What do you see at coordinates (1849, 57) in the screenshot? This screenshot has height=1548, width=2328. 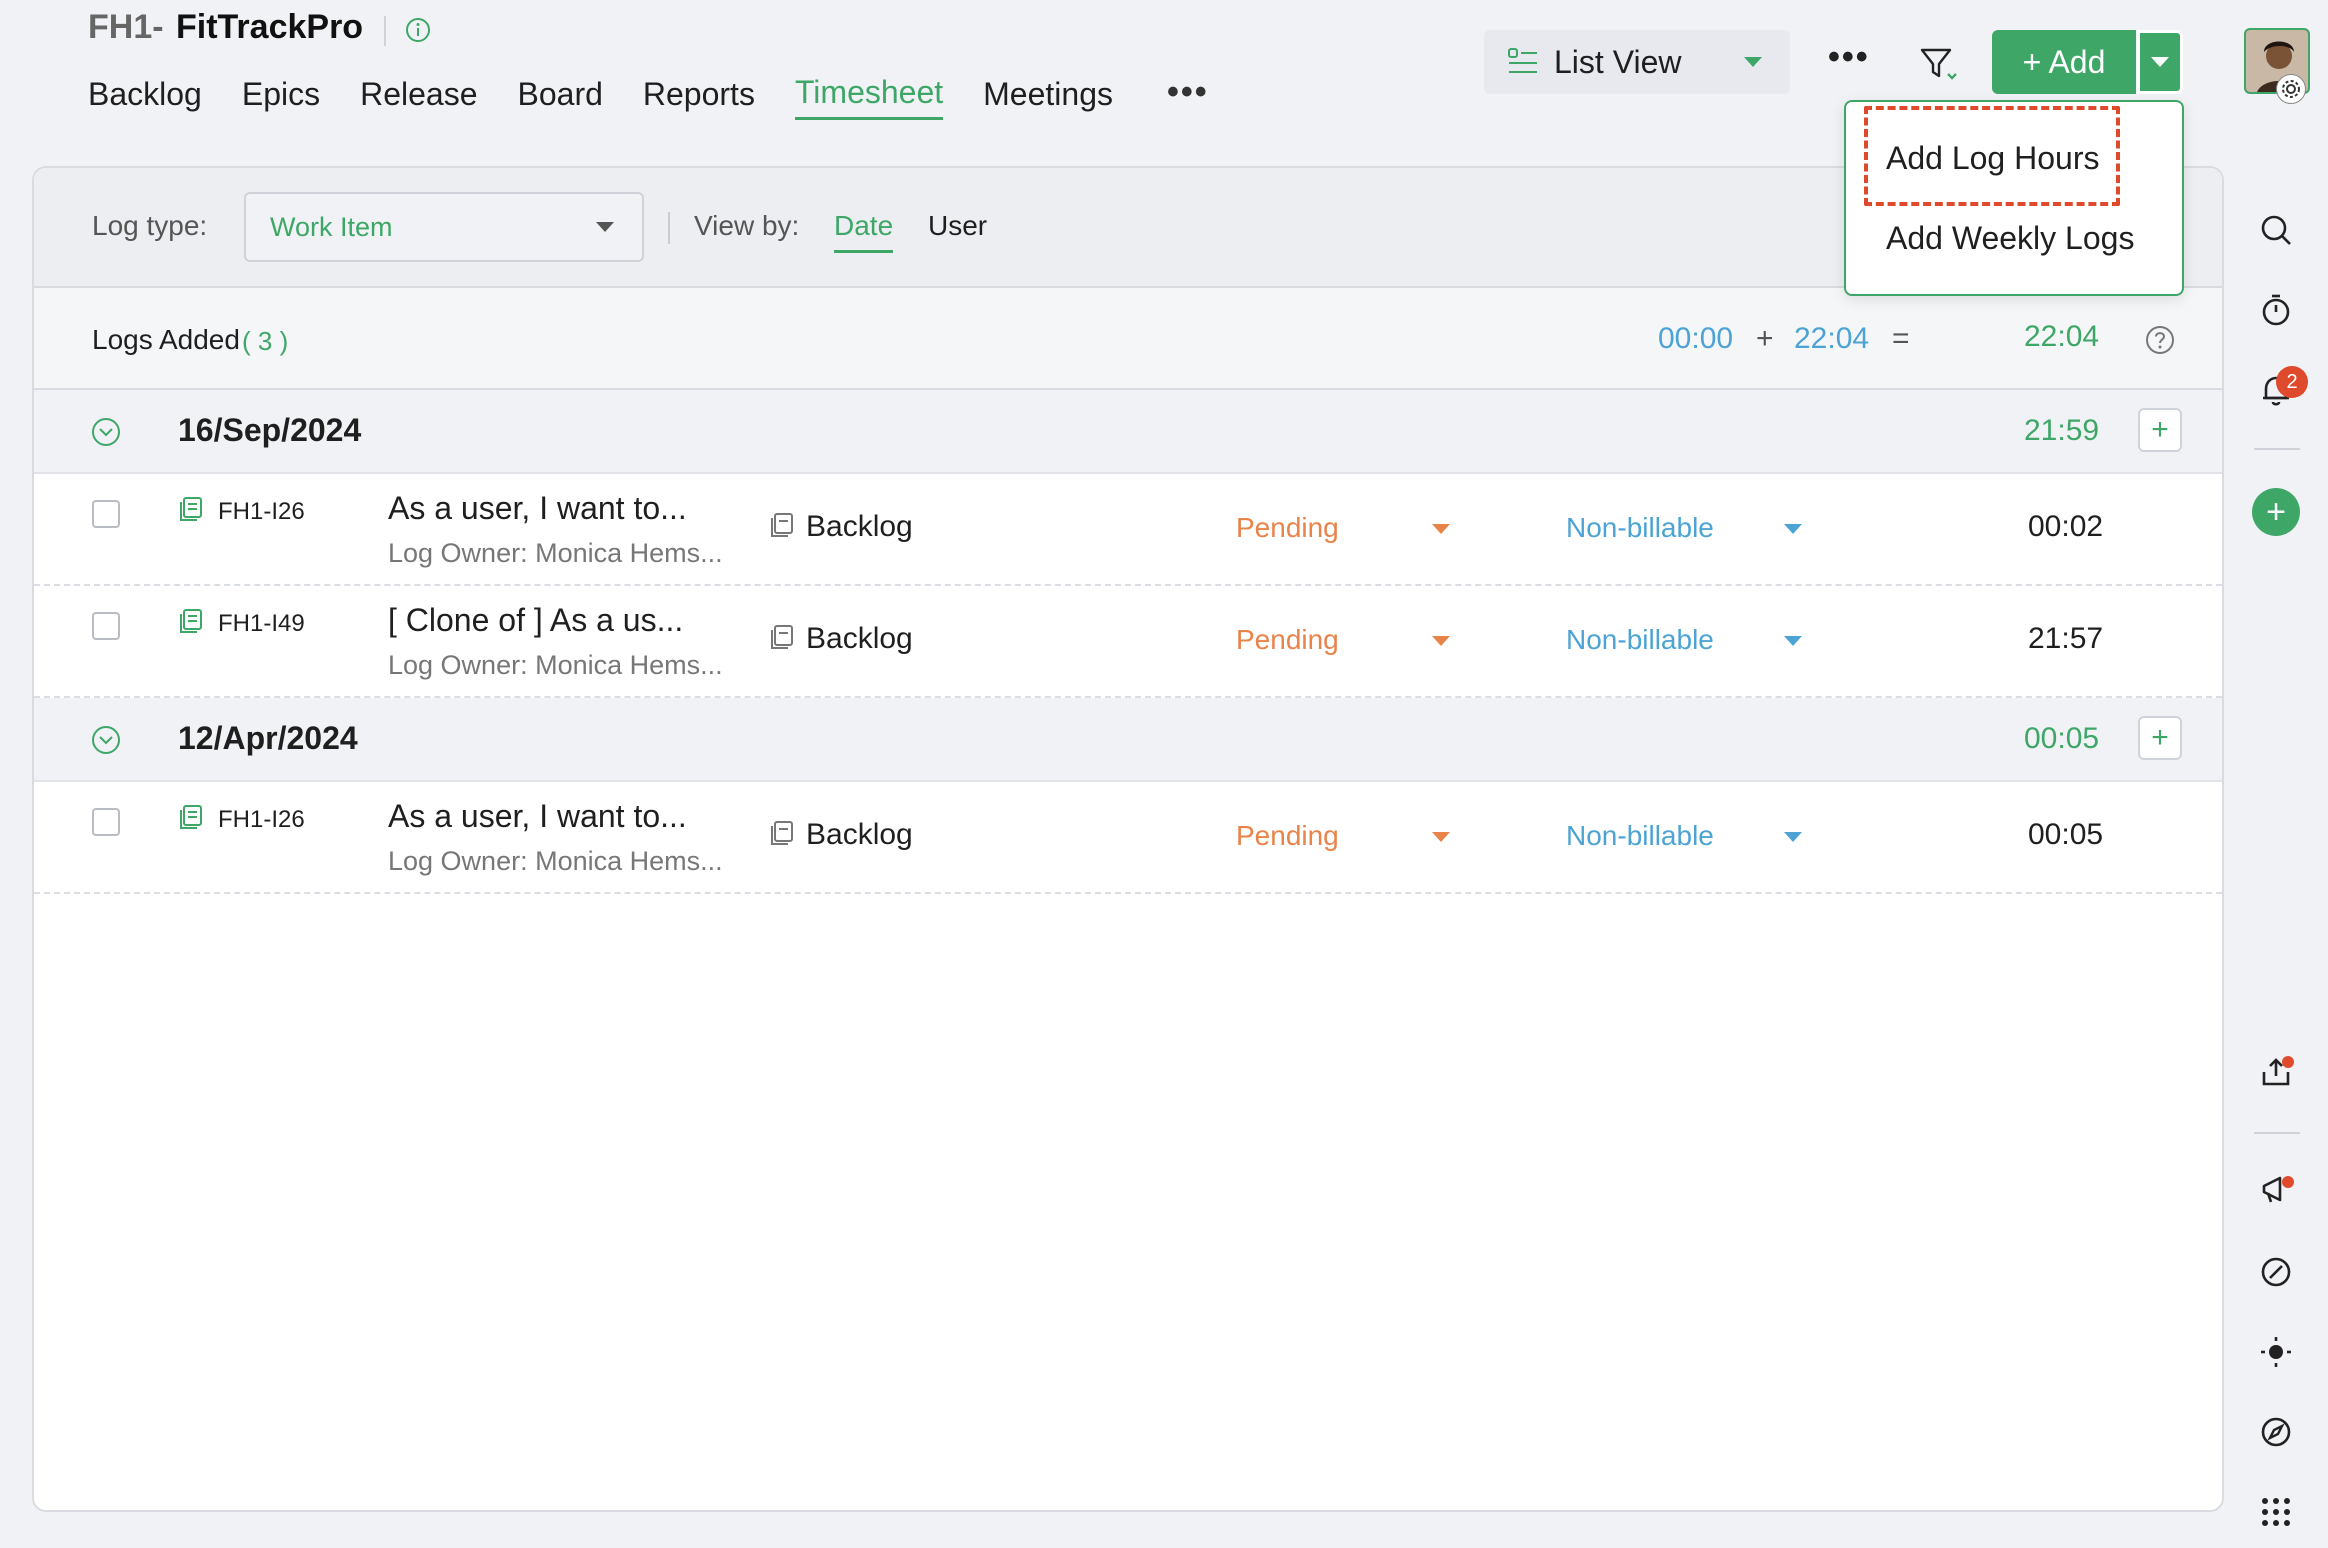 I see `more-options-icon: •••` at bounding box center [1849, 57].